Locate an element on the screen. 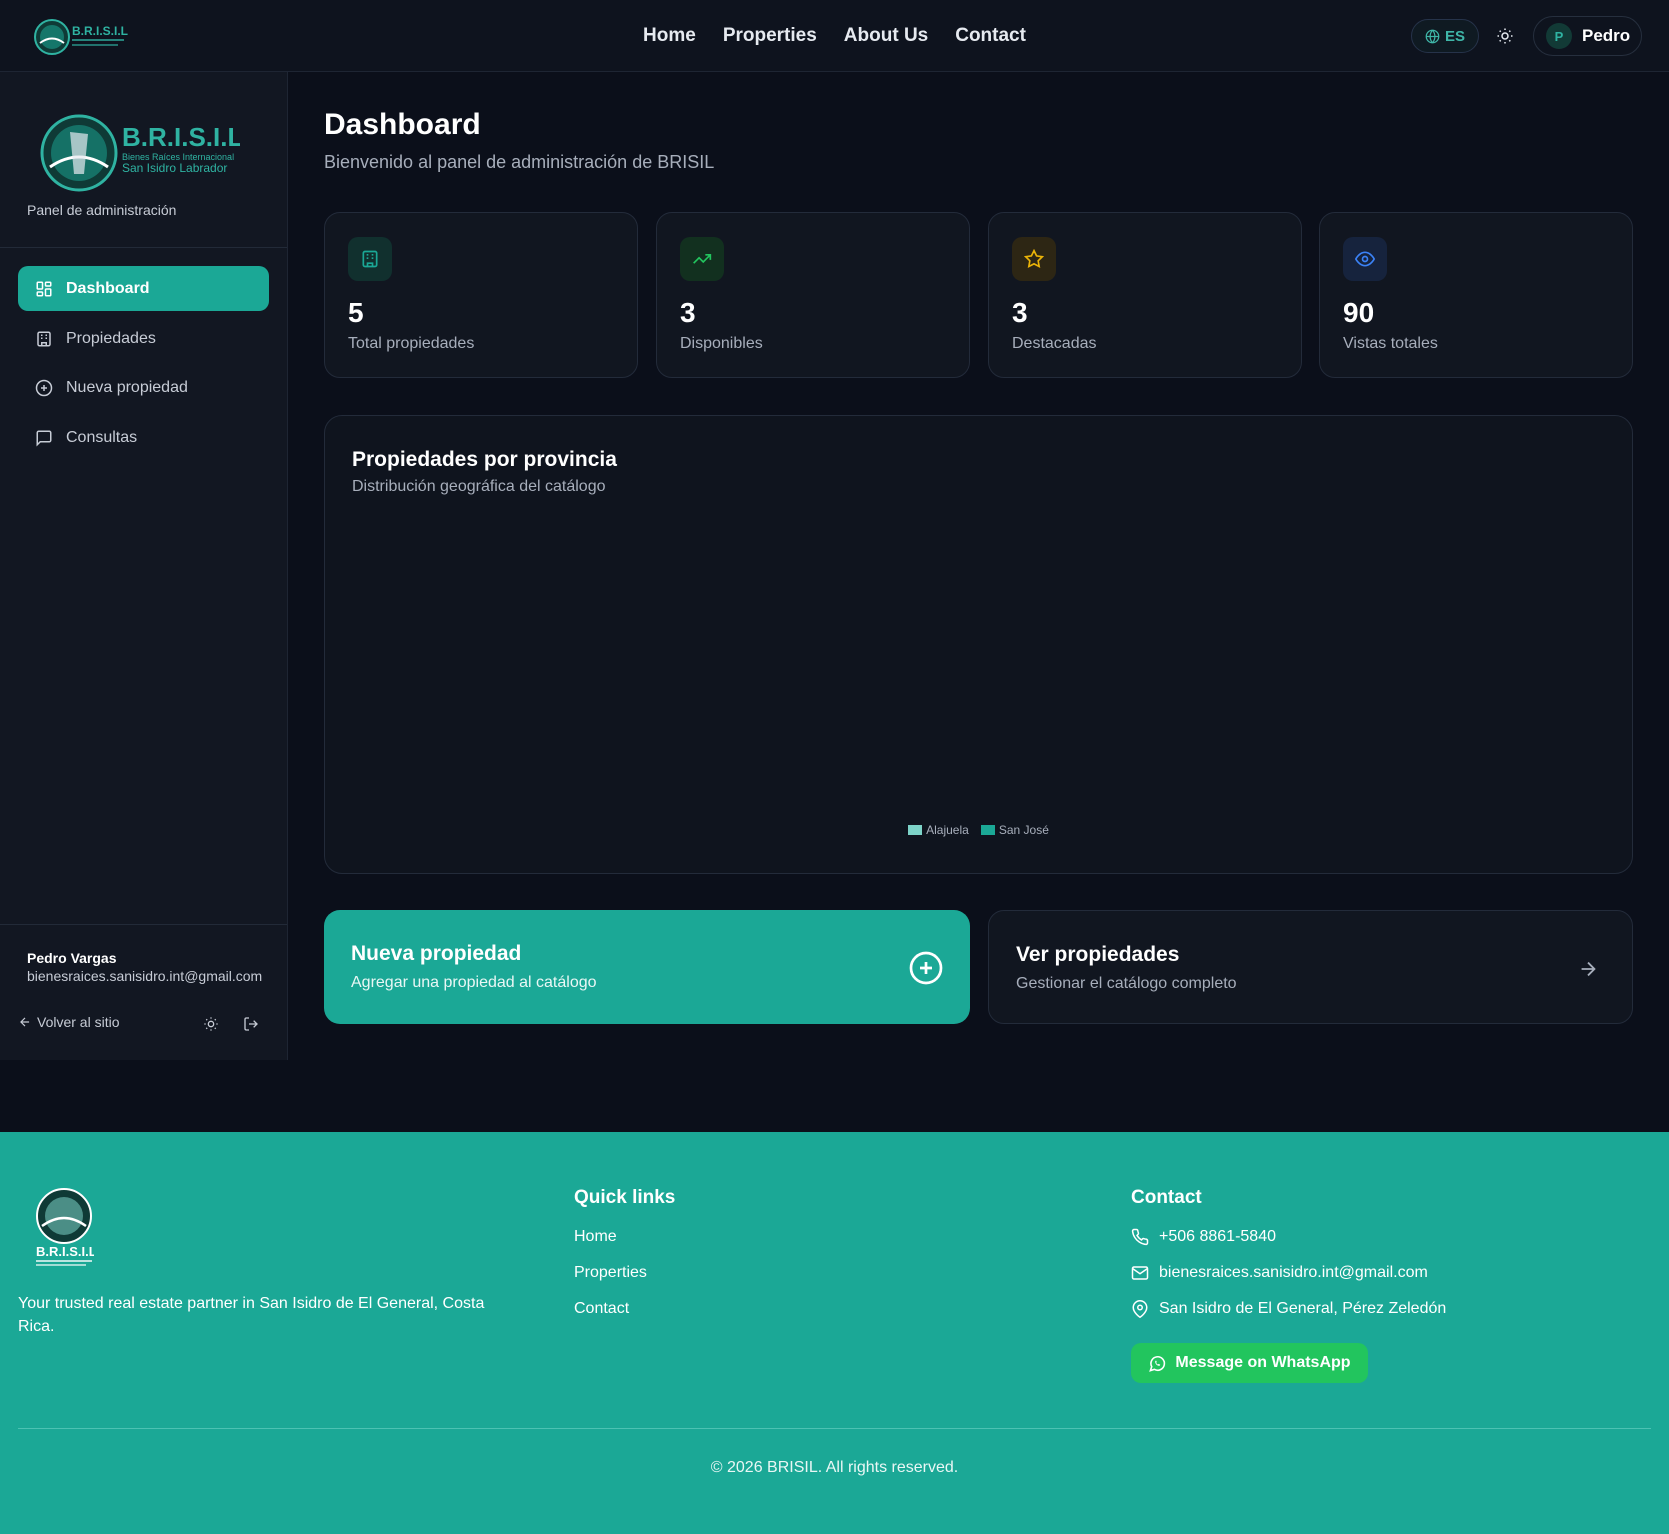  page-title: Dashboard is located at coordinates (402, 124).